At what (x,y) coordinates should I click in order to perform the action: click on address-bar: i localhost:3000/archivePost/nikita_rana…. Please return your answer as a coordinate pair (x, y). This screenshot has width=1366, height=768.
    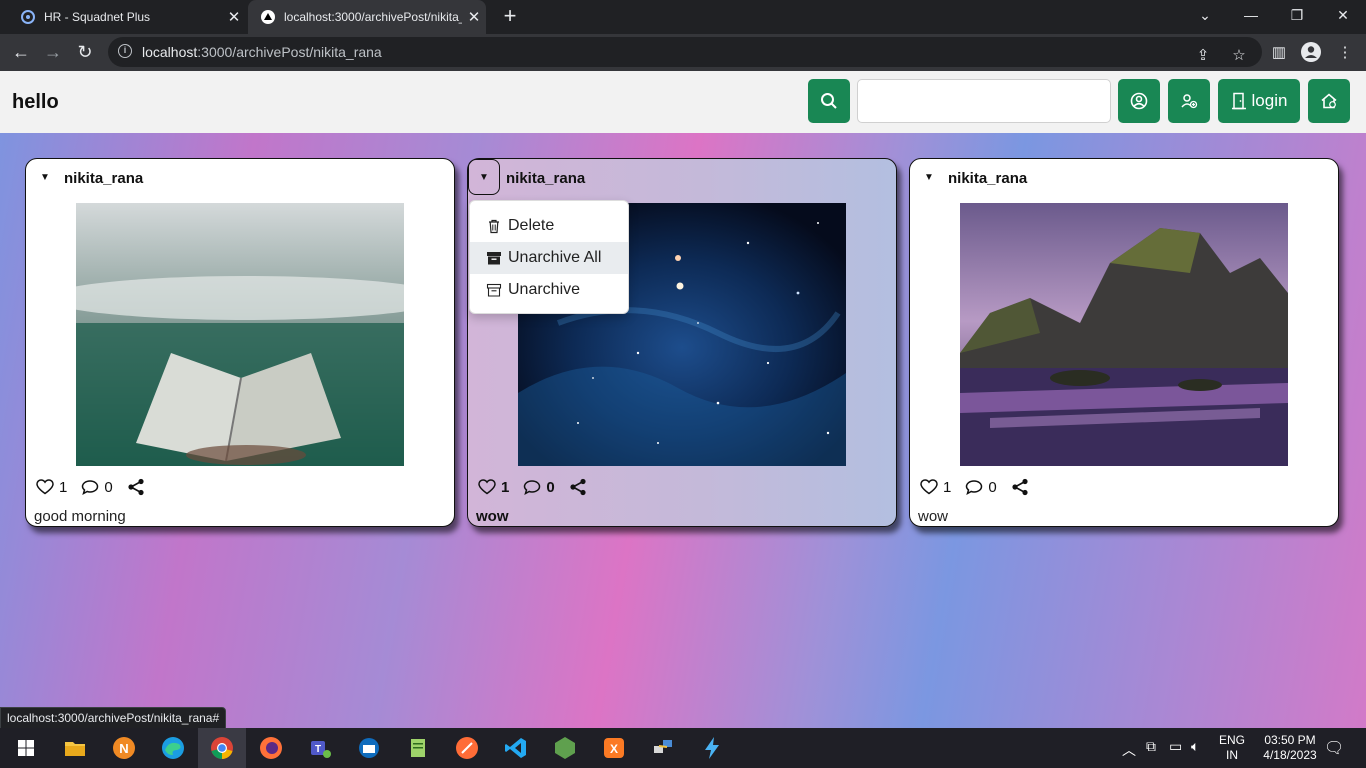
    Looking at the image, I should click on (685, 52).